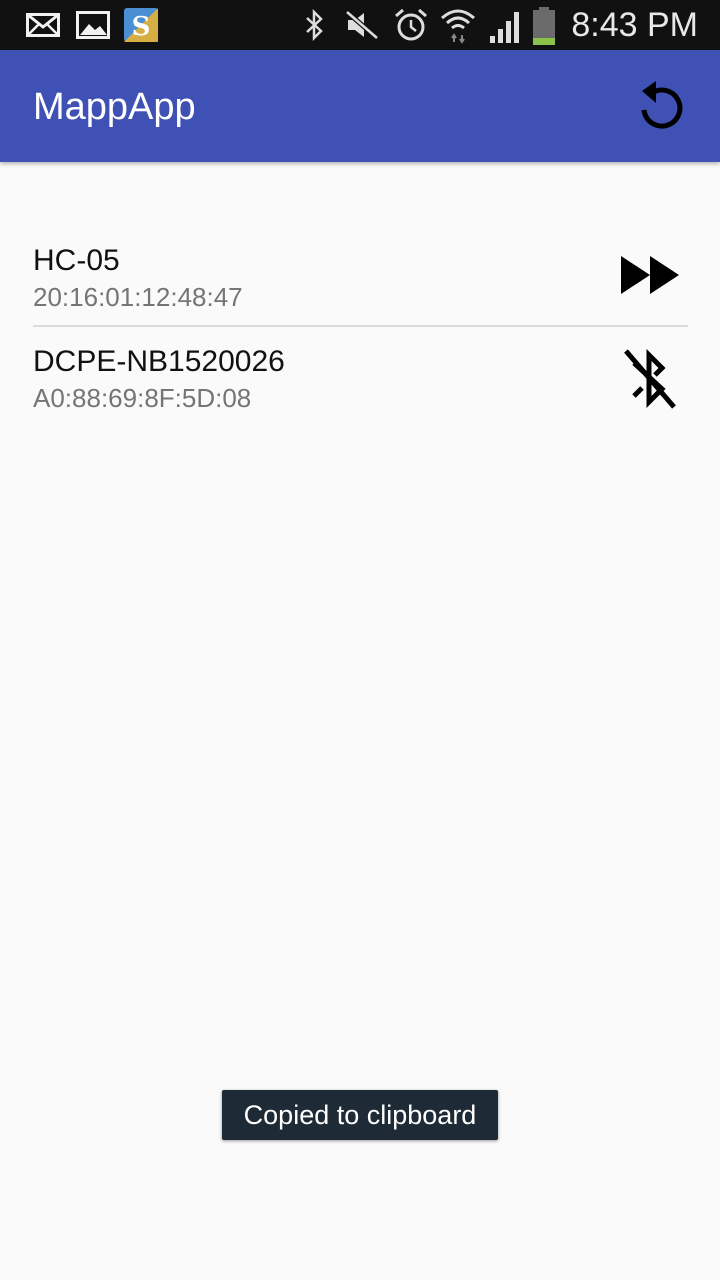  What do you see at coordinates (93, 25) in the screenshot?
I see `gallery-icon` at bounding box center [93, 25].